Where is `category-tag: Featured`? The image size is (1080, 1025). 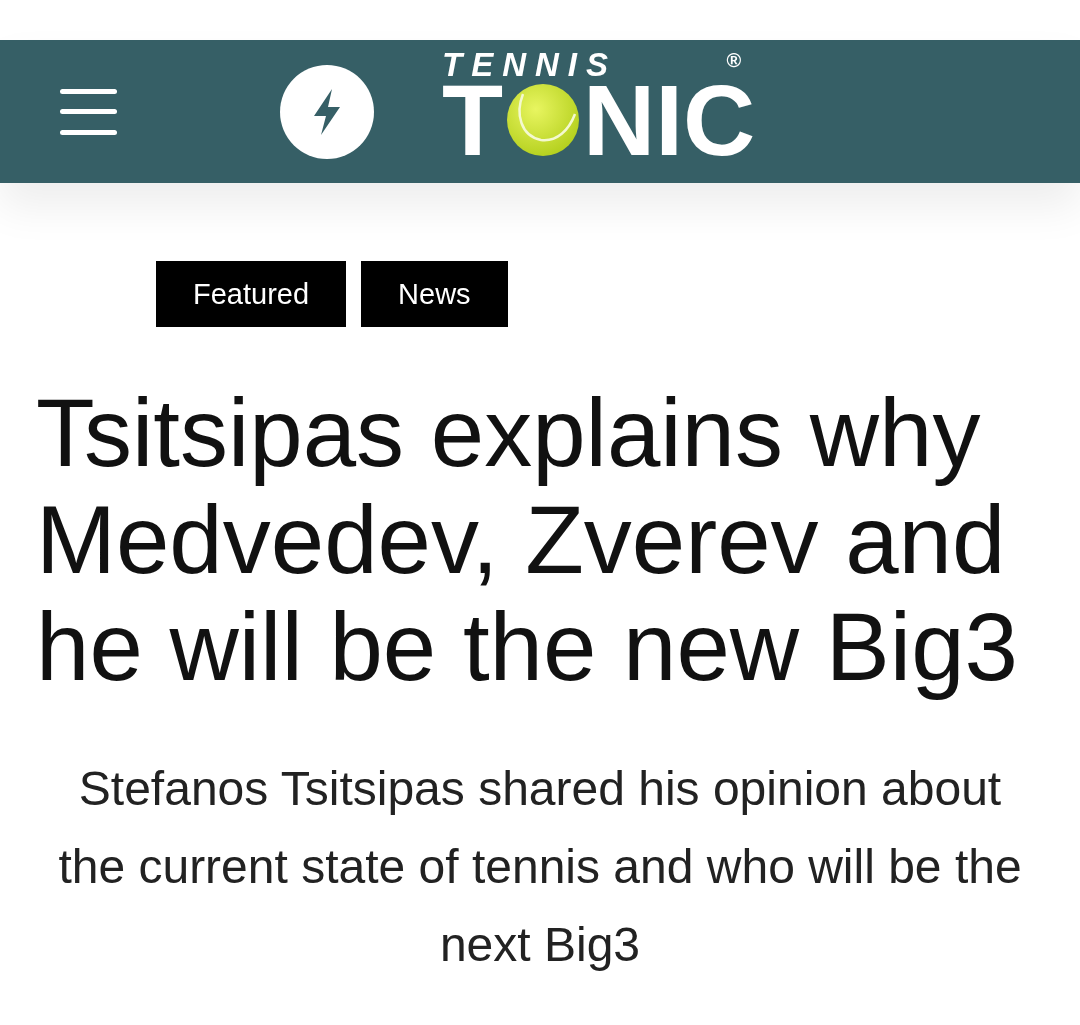
category-tag: Featured is located at coordinates (251, 294).